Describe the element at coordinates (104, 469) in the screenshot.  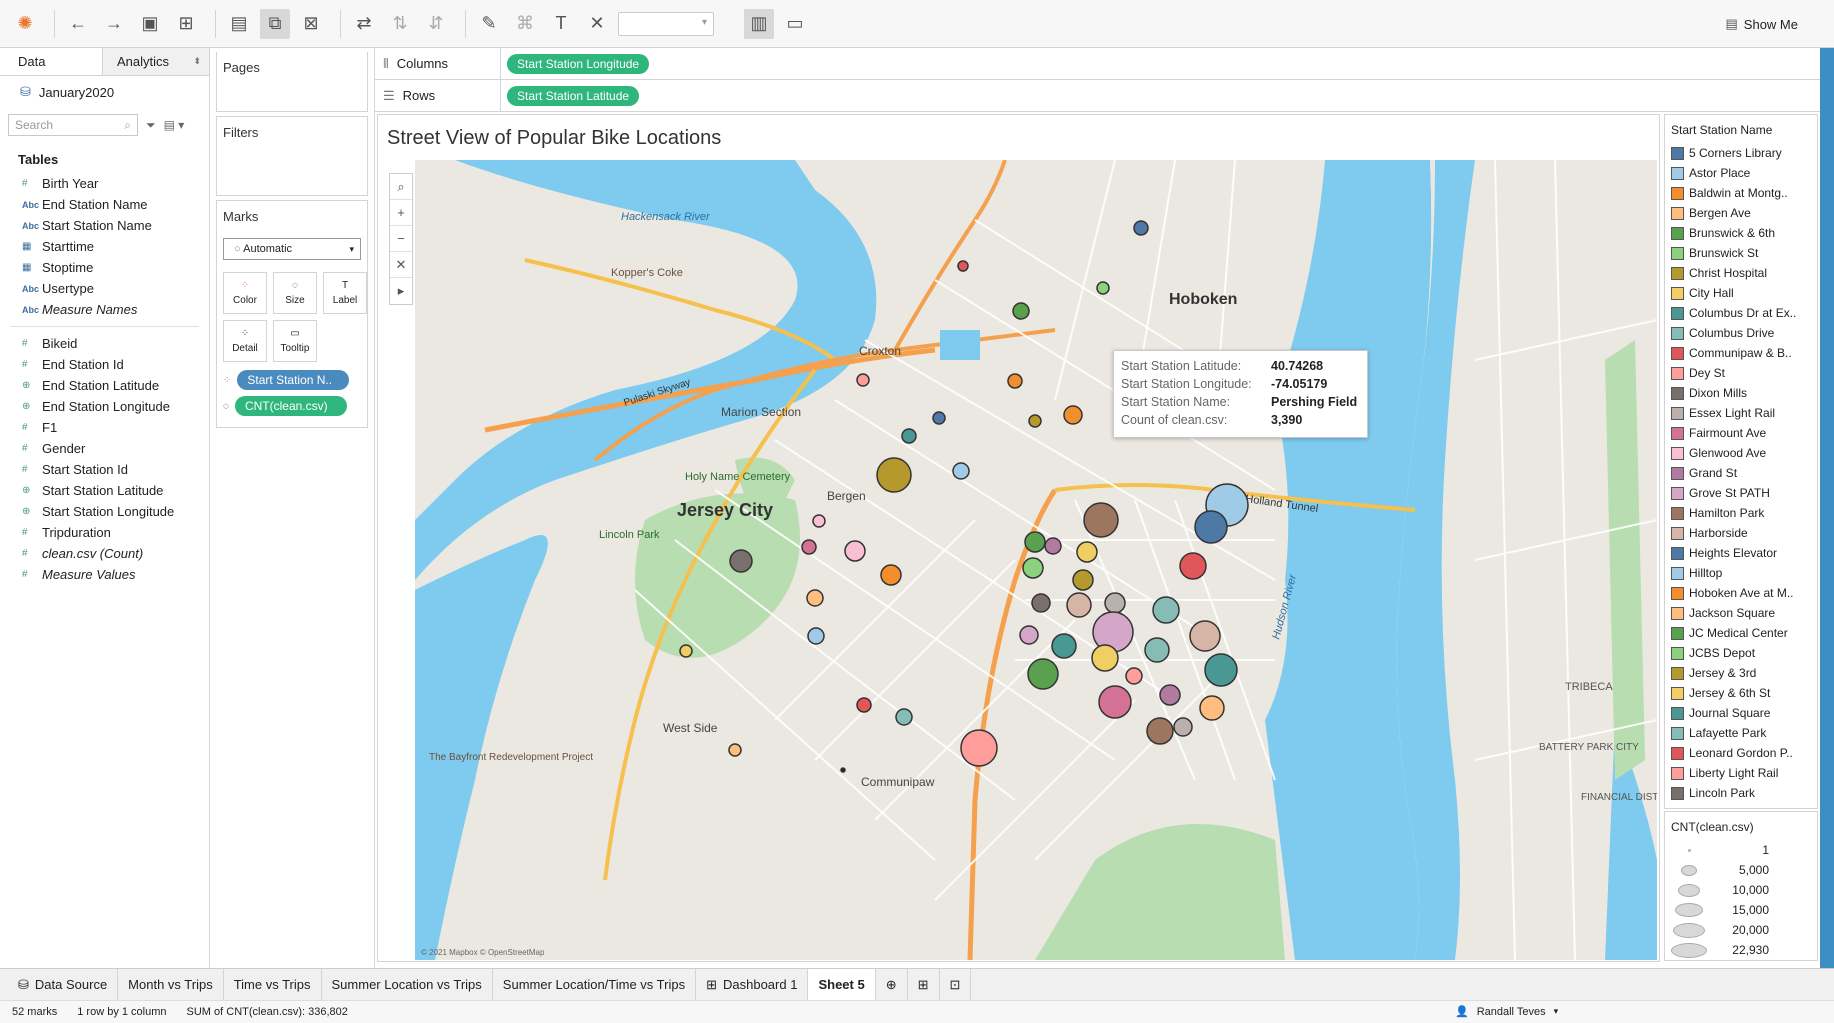
I see `field-item: # Start Station Id` at that location.